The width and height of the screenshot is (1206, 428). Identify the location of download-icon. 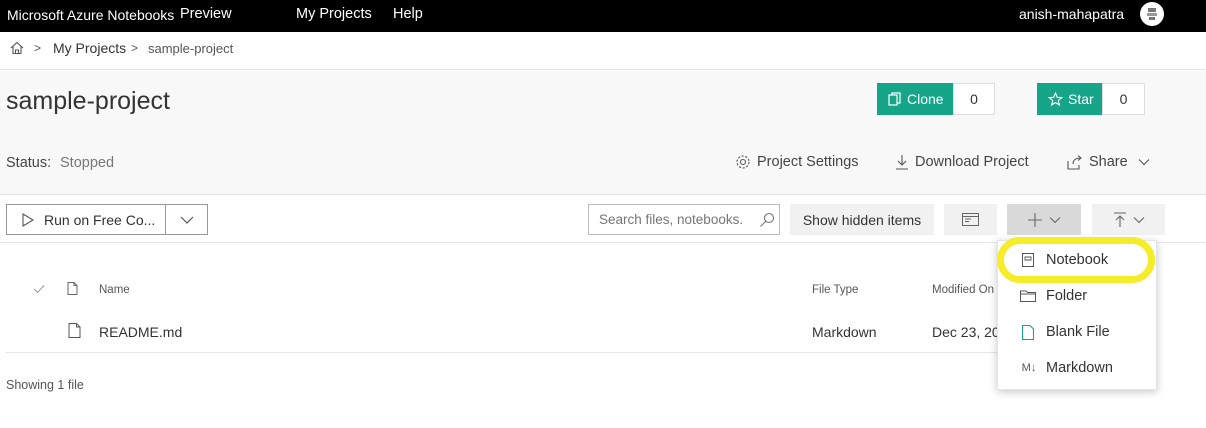
(902, 162).